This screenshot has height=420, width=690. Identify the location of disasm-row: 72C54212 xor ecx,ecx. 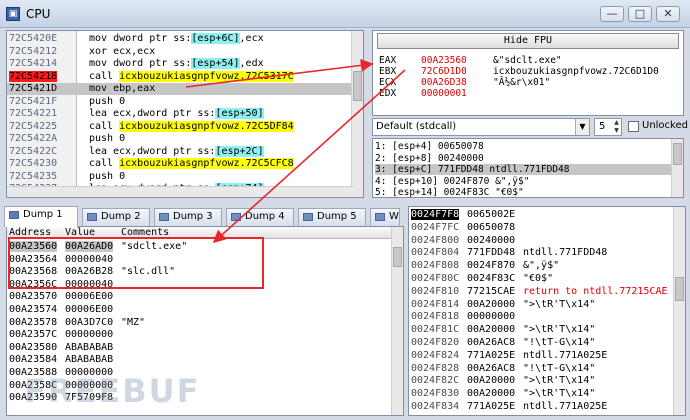
(180, 52).